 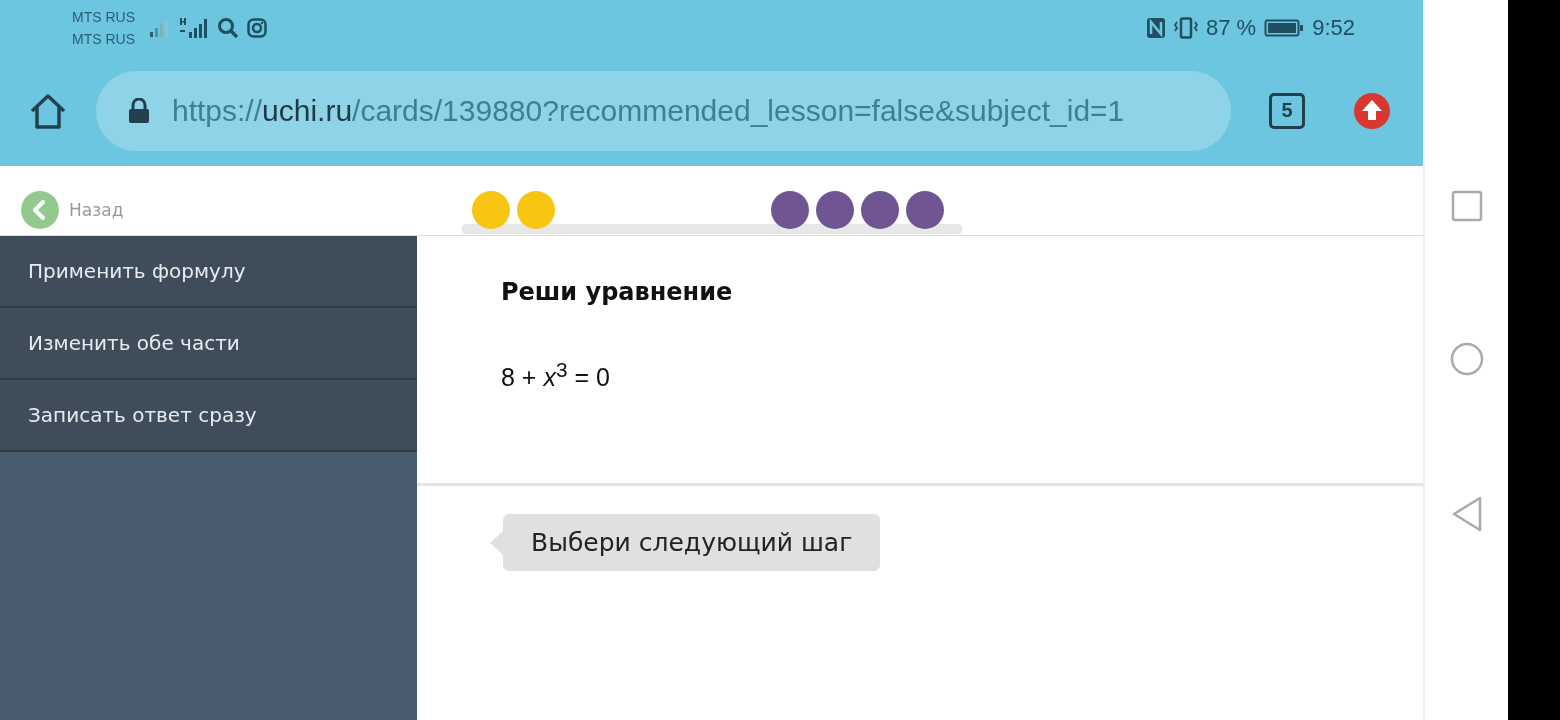 What do you see at coordinates (139, 110) in the screenshot?
I see `lock-icon` at bounding box center [139, 110].